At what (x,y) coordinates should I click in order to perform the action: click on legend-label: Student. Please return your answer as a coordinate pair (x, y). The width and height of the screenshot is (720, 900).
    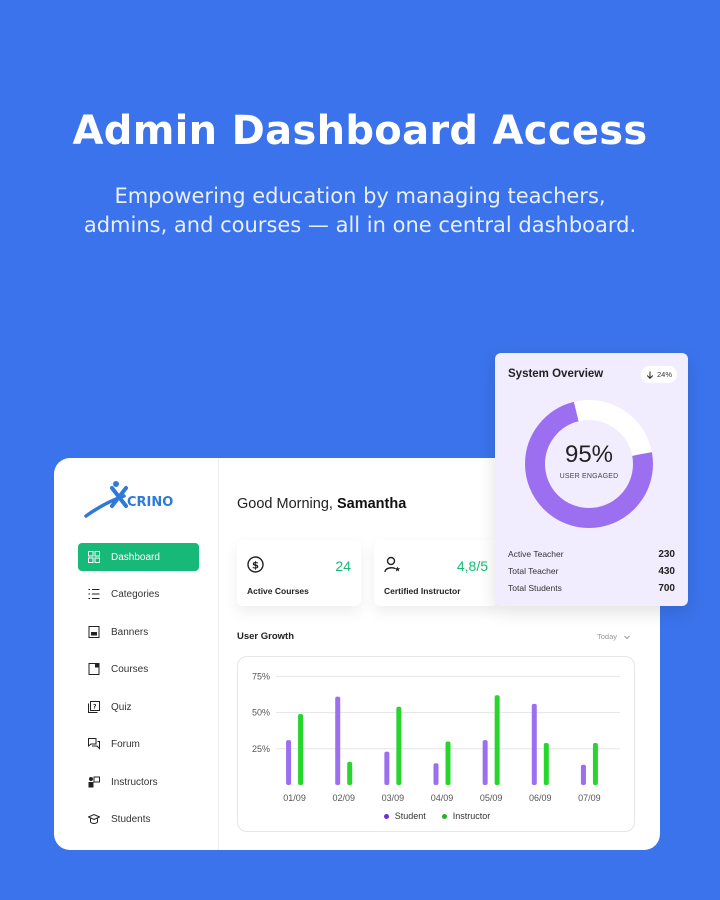
    Looking at the image, I should click on (410, 816).